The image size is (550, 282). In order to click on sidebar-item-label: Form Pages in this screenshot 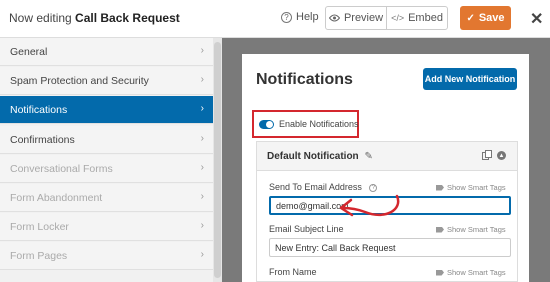, I will do `click(39, 255)`.